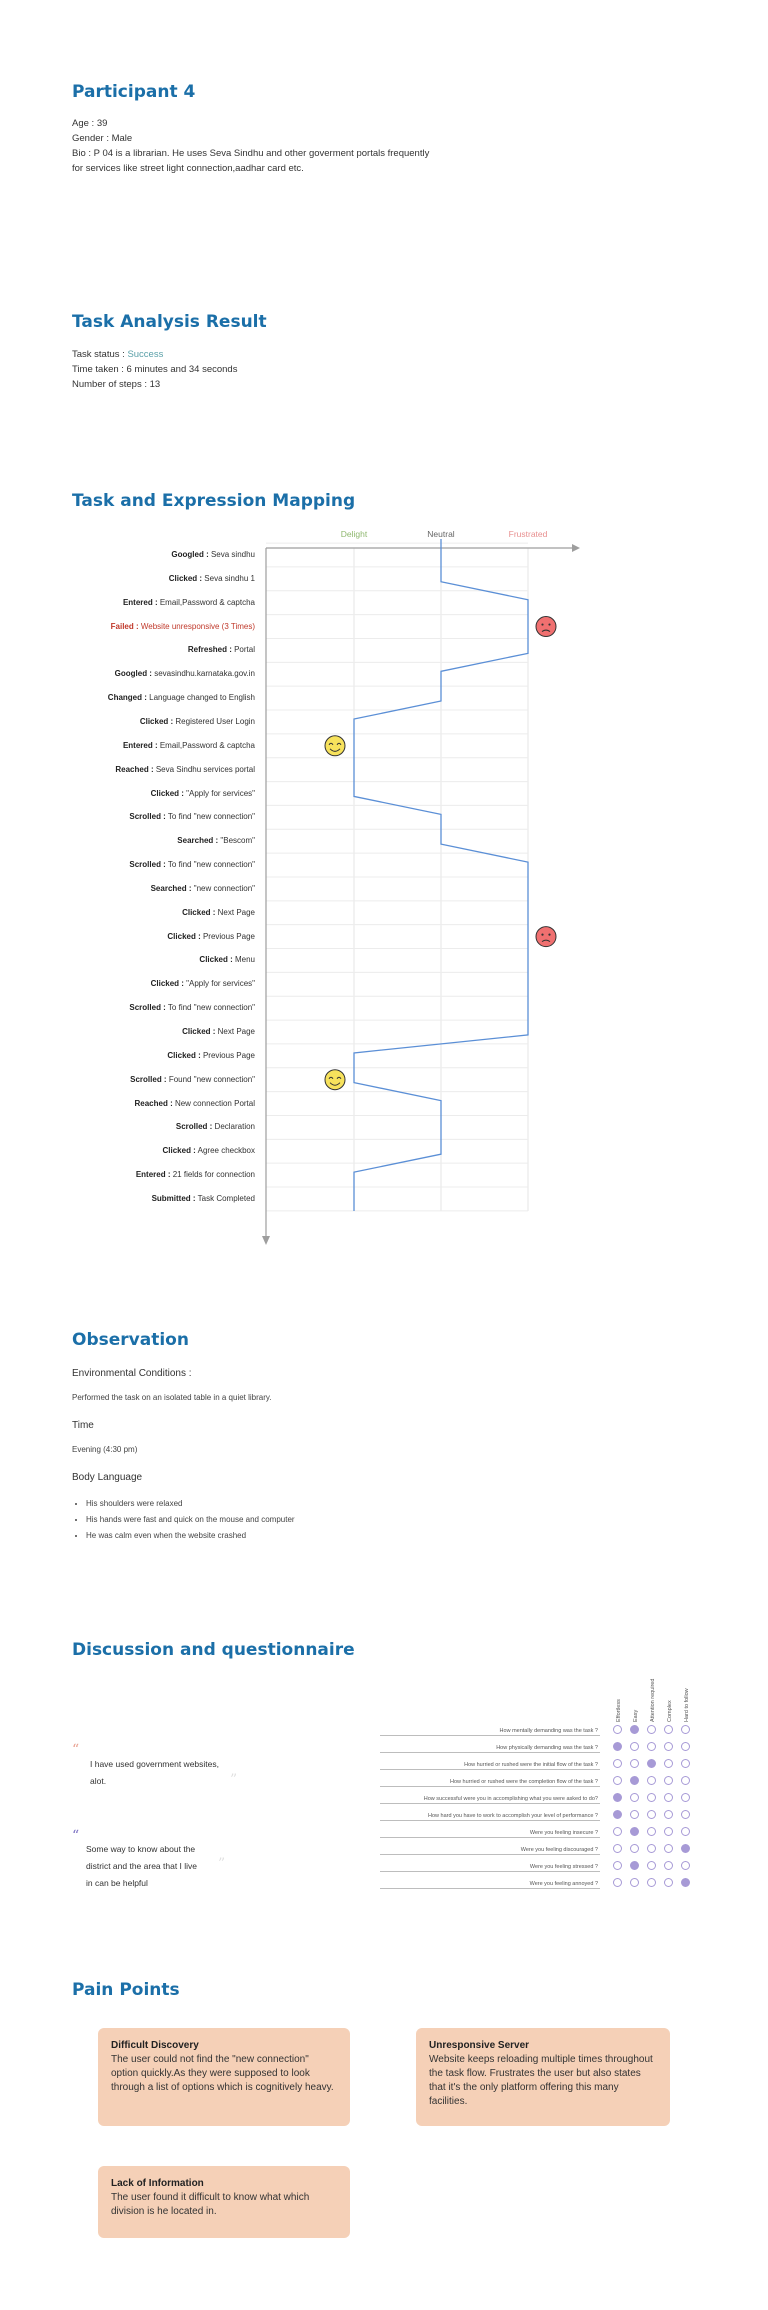 This screenshot has width=768, height=2310. Describe the element at coordinates (266, 1240) in the screenshot. I see `y-axis-arrow-icon` at that location.